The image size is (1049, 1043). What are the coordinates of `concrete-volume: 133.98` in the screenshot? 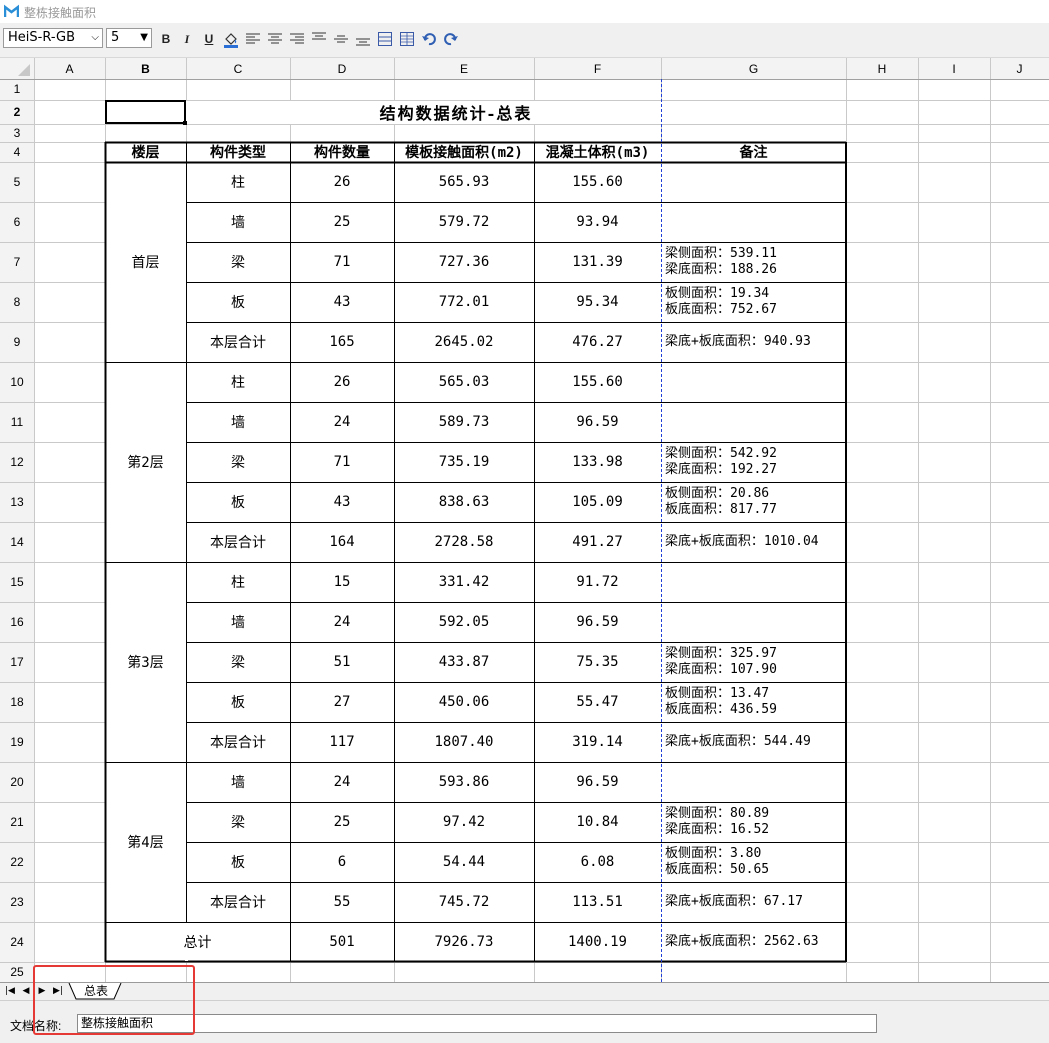 It's located at (597, 462).